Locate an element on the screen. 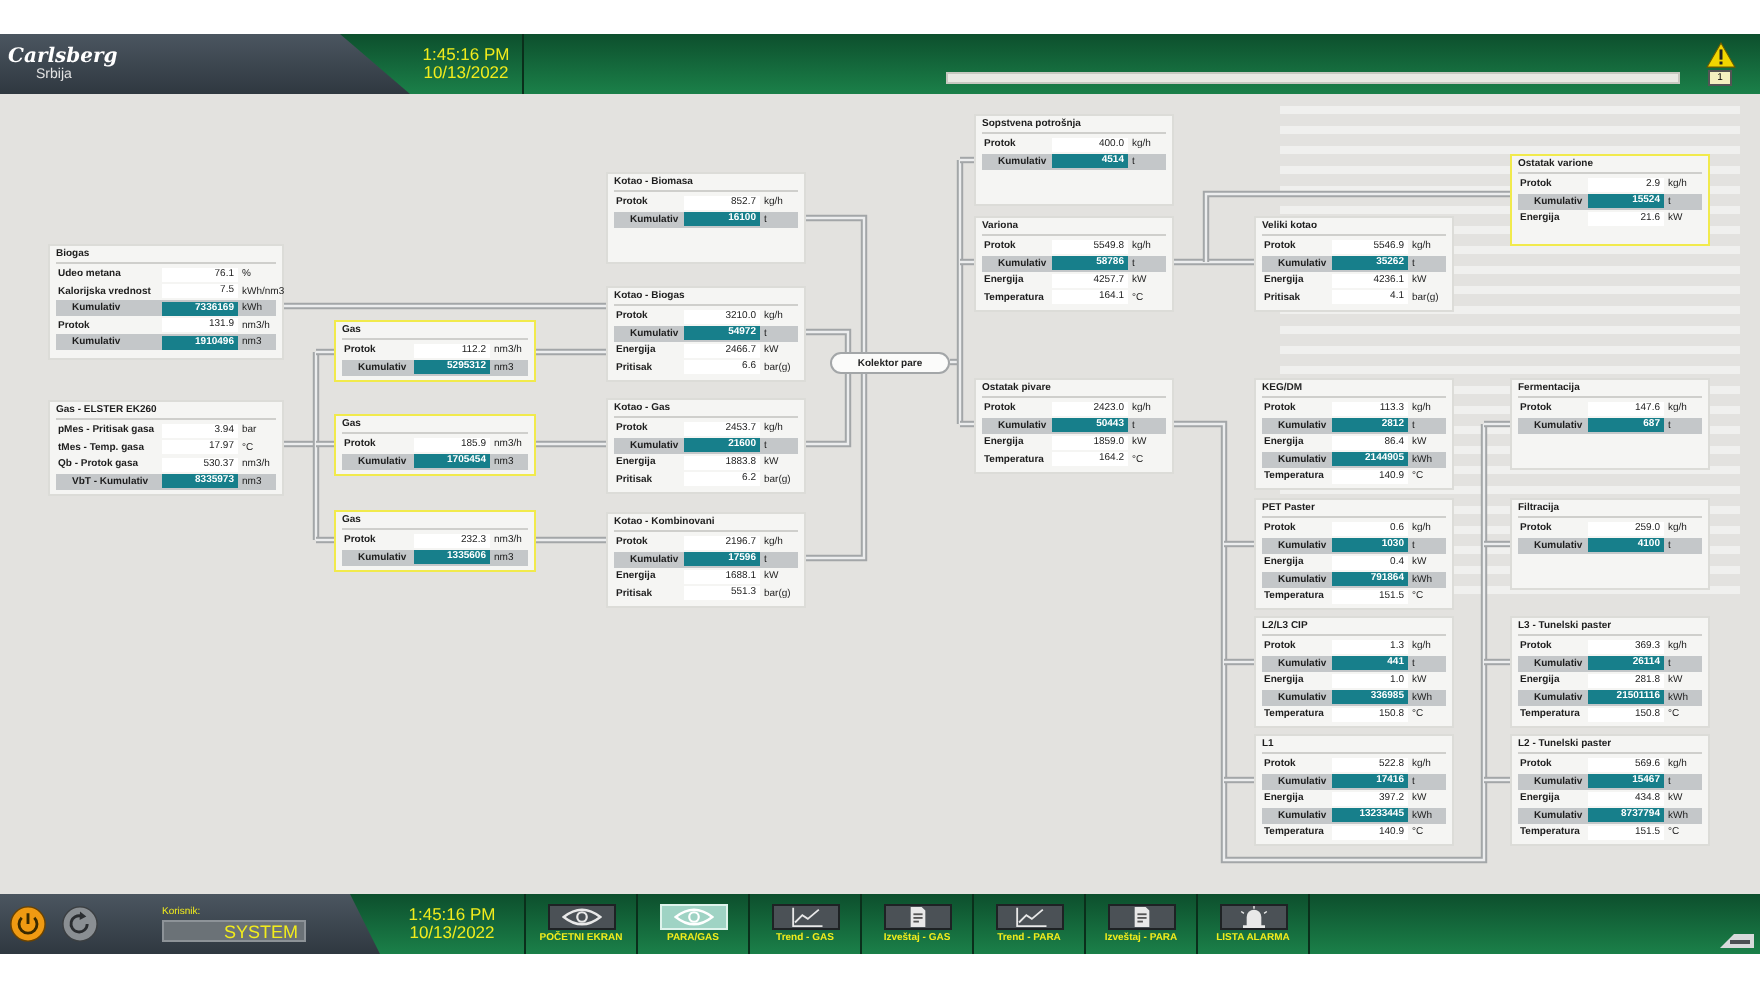 The width and height of the screenshot is (1760, 990). power-icon is located at coordinates (28, 924).